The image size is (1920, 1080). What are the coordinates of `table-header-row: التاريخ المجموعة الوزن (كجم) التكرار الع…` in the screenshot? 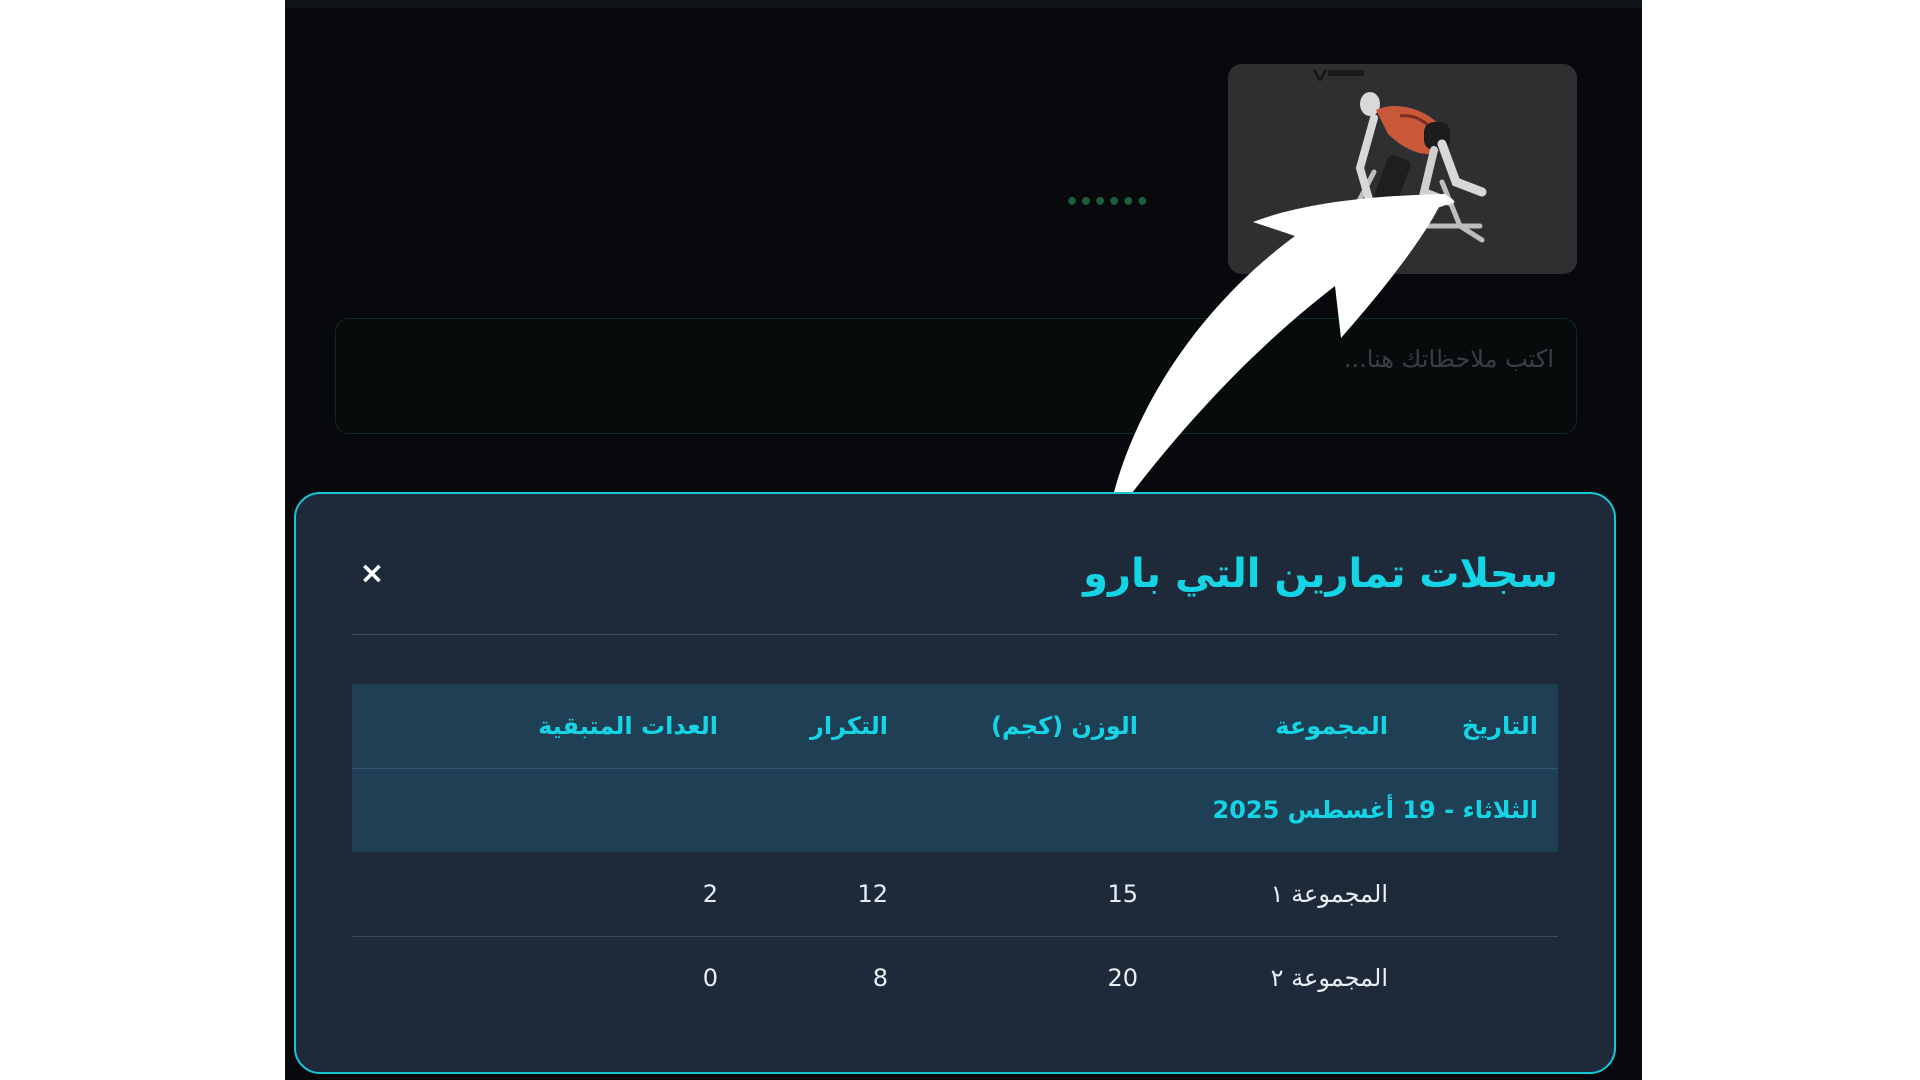 It's located at (955, 726).